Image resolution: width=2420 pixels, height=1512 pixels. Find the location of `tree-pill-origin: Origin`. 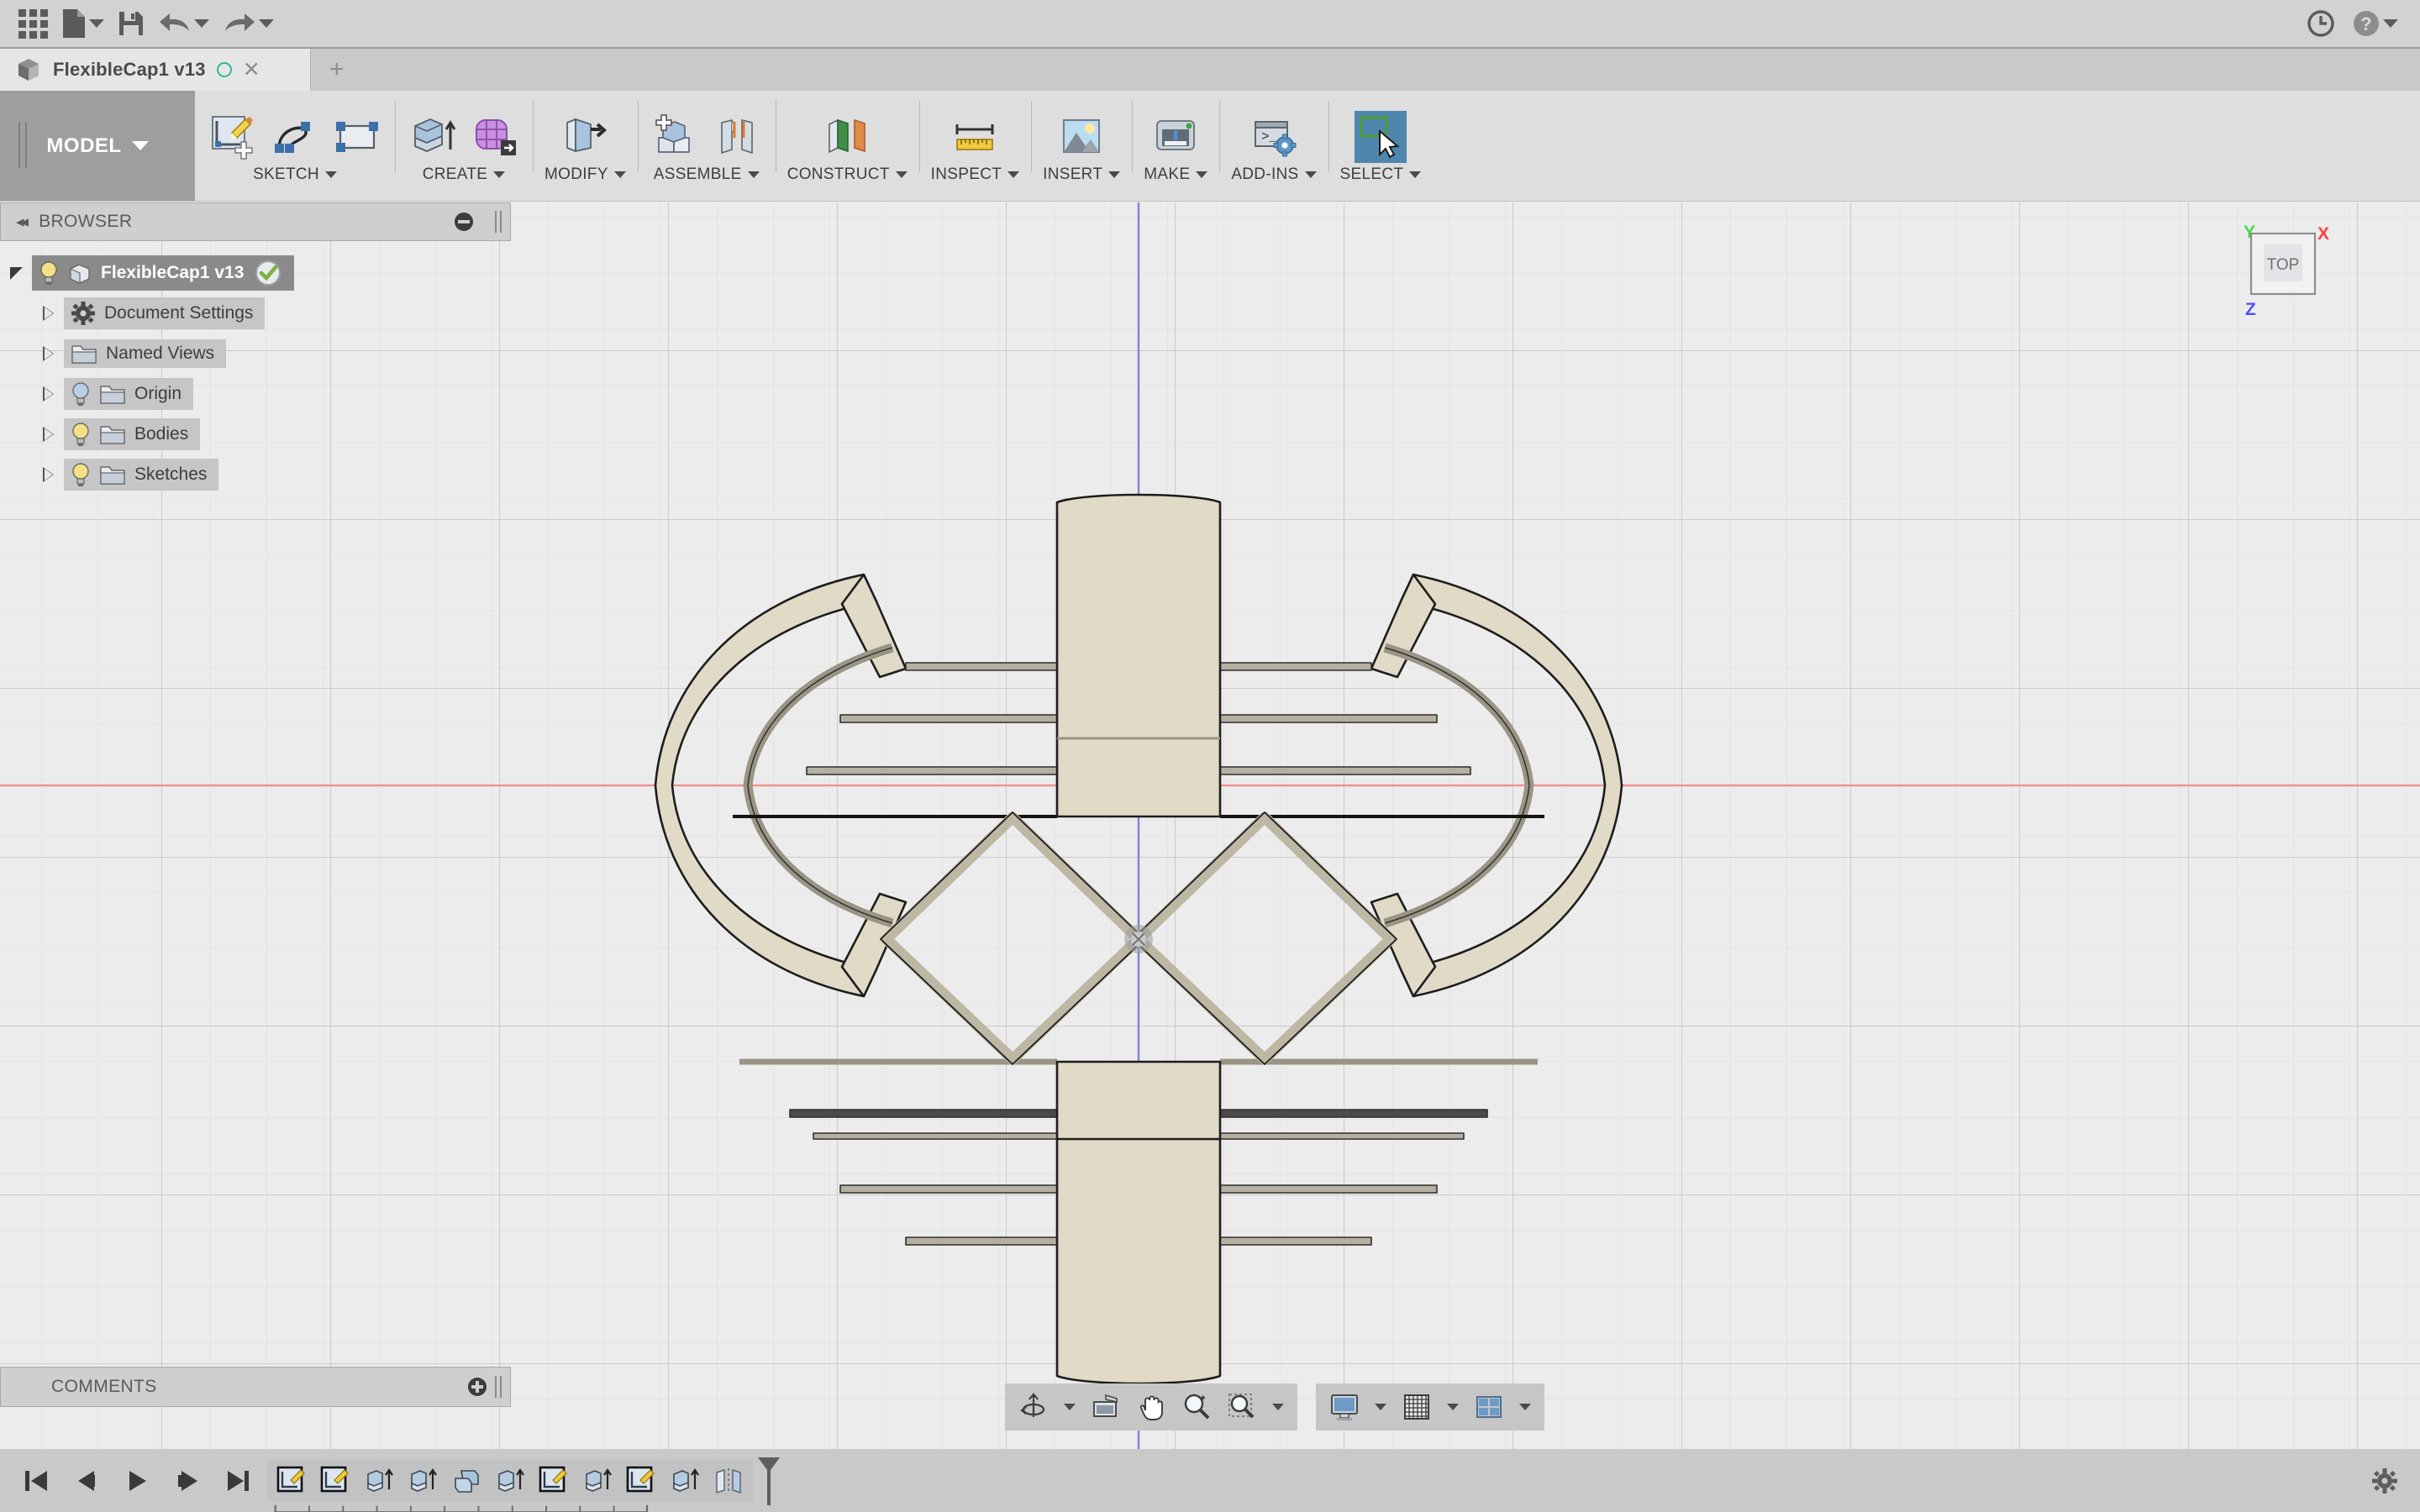

tree-pill-origin: Origin is located at coordinates (129, 394).